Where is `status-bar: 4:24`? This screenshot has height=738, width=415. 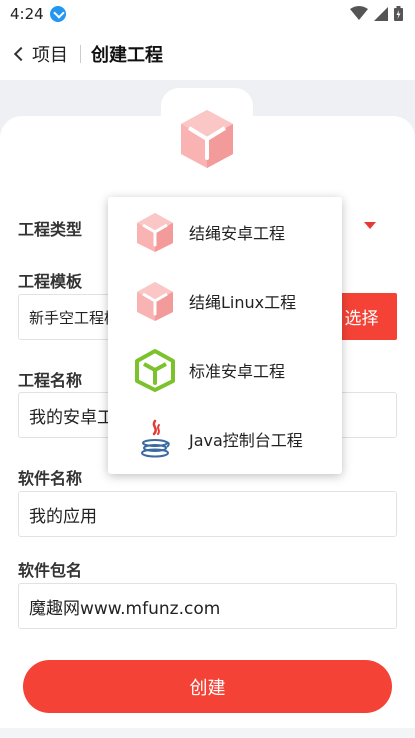 status-bar: 4:24 is located at coordinates (207, 14).